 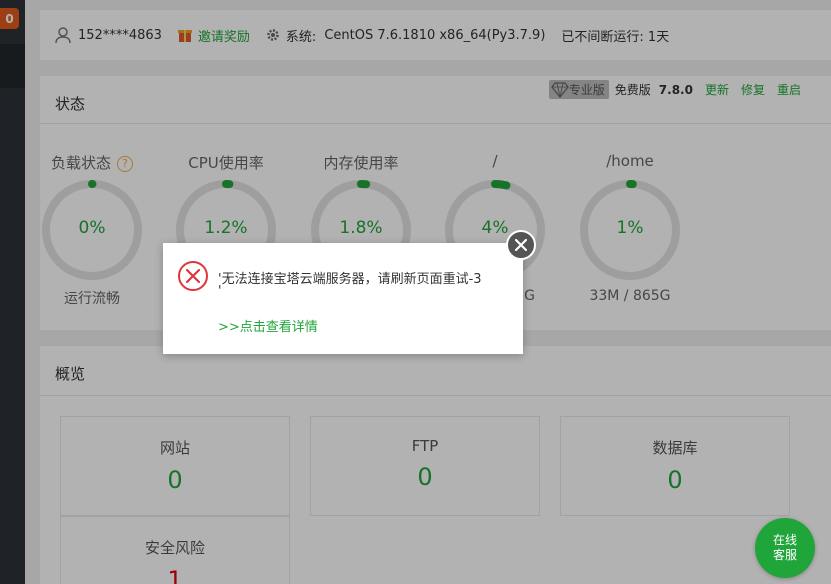 I want to click on error-message: '无法连接宝塔云端服务器，请刷新页面重试-3, so click(x=350, y=279).